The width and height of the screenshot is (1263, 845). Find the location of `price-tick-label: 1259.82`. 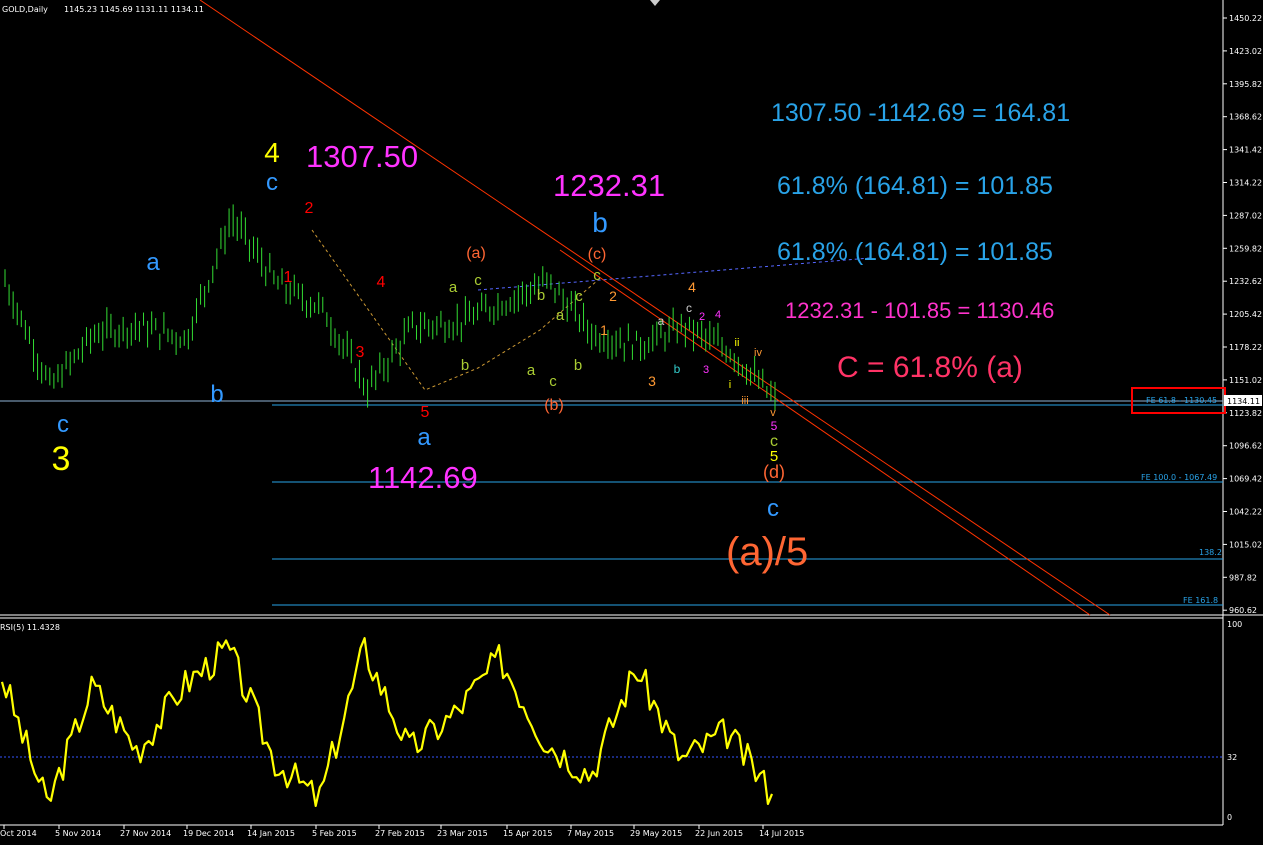

price-tick-label: 1259.82 is located at coordinates (1245, 248).